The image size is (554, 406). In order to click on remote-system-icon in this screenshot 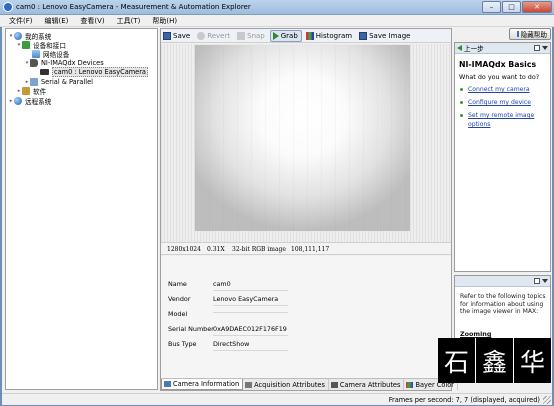, I will do `click(18, 100)`.